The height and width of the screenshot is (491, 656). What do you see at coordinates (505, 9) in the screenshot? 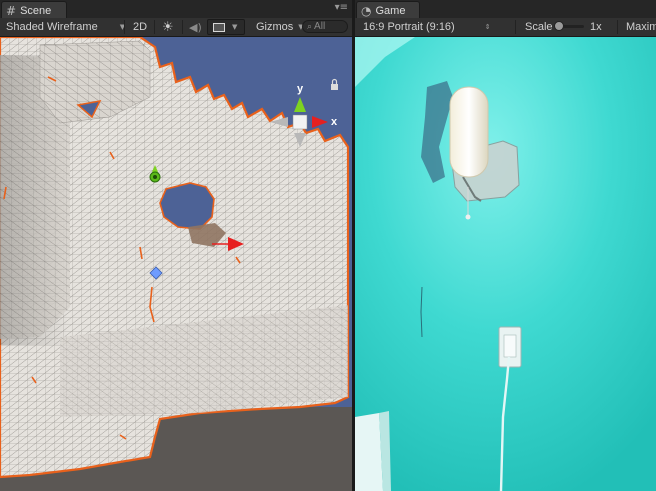
I see `game-tabbar: ◔ Game` at bounding box center [505, 9].